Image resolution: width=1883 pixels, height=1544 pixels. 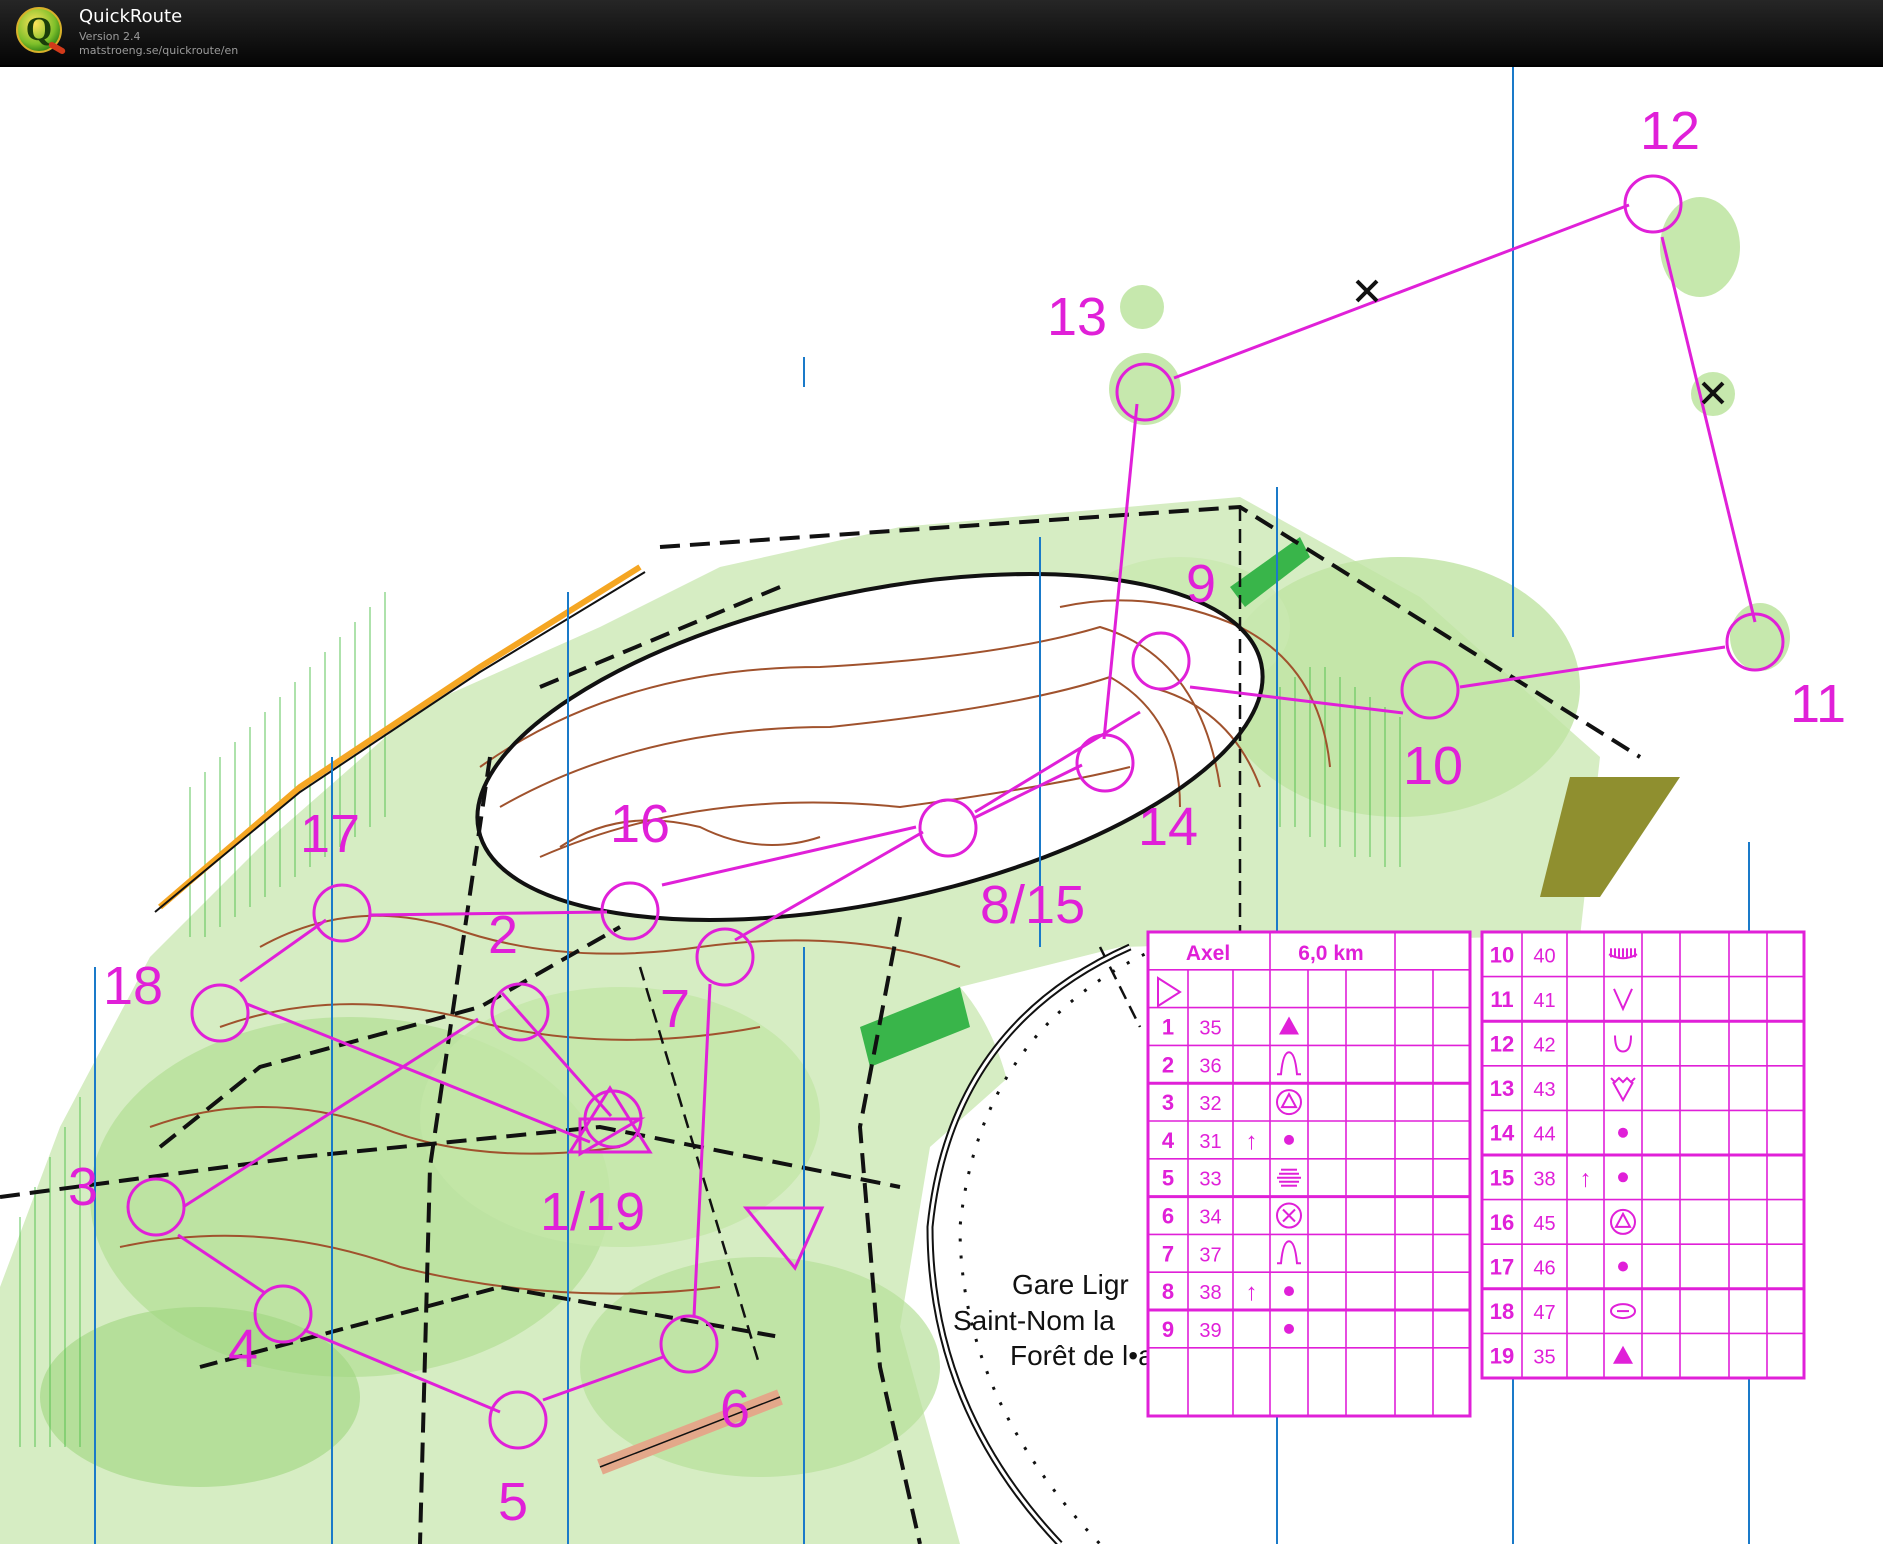 I want to click on control-label: 13, so click(x=1077, y=317).